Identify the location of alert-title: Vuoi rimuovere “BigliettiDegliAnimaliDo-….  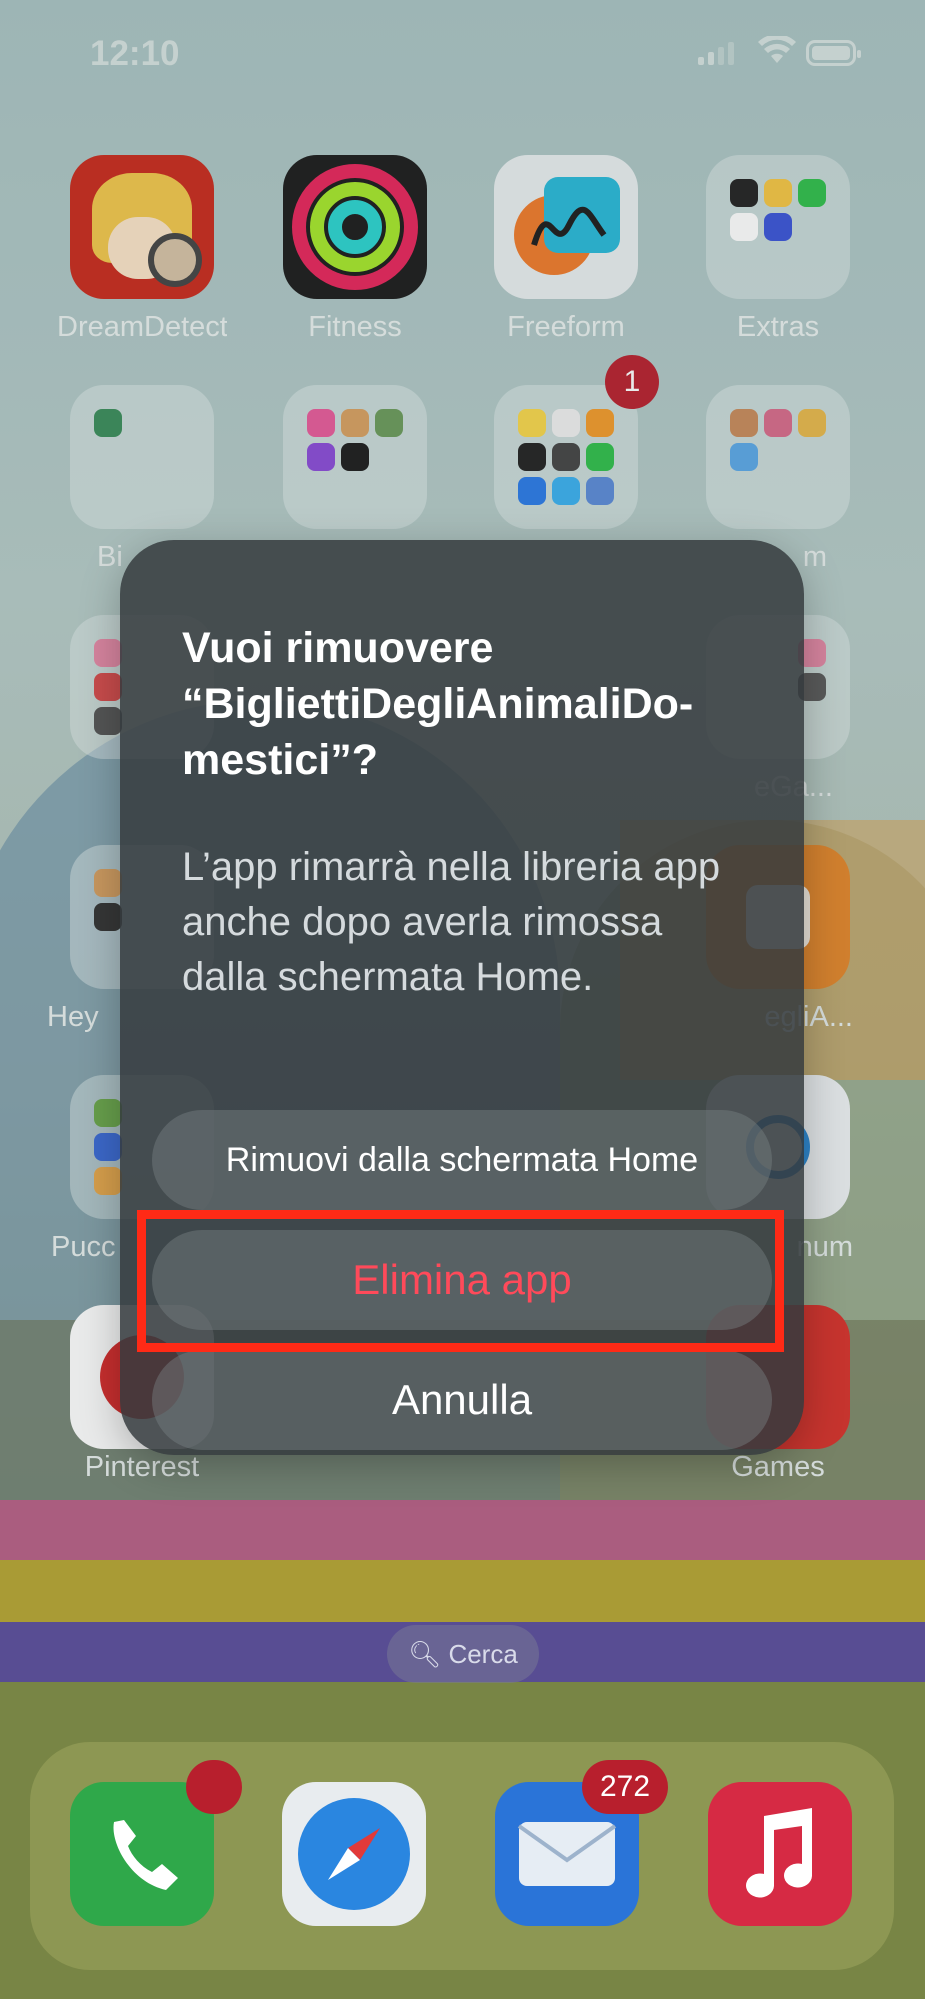
(438, 704).